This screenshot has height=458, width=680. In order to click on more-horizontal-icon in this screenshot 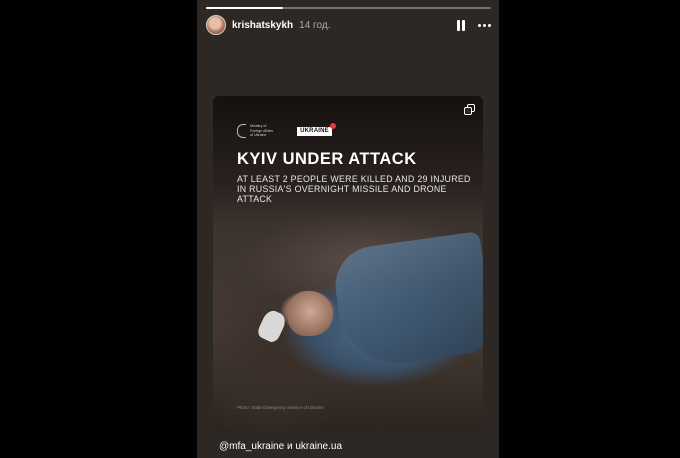, I will do `click(484, 25)`.